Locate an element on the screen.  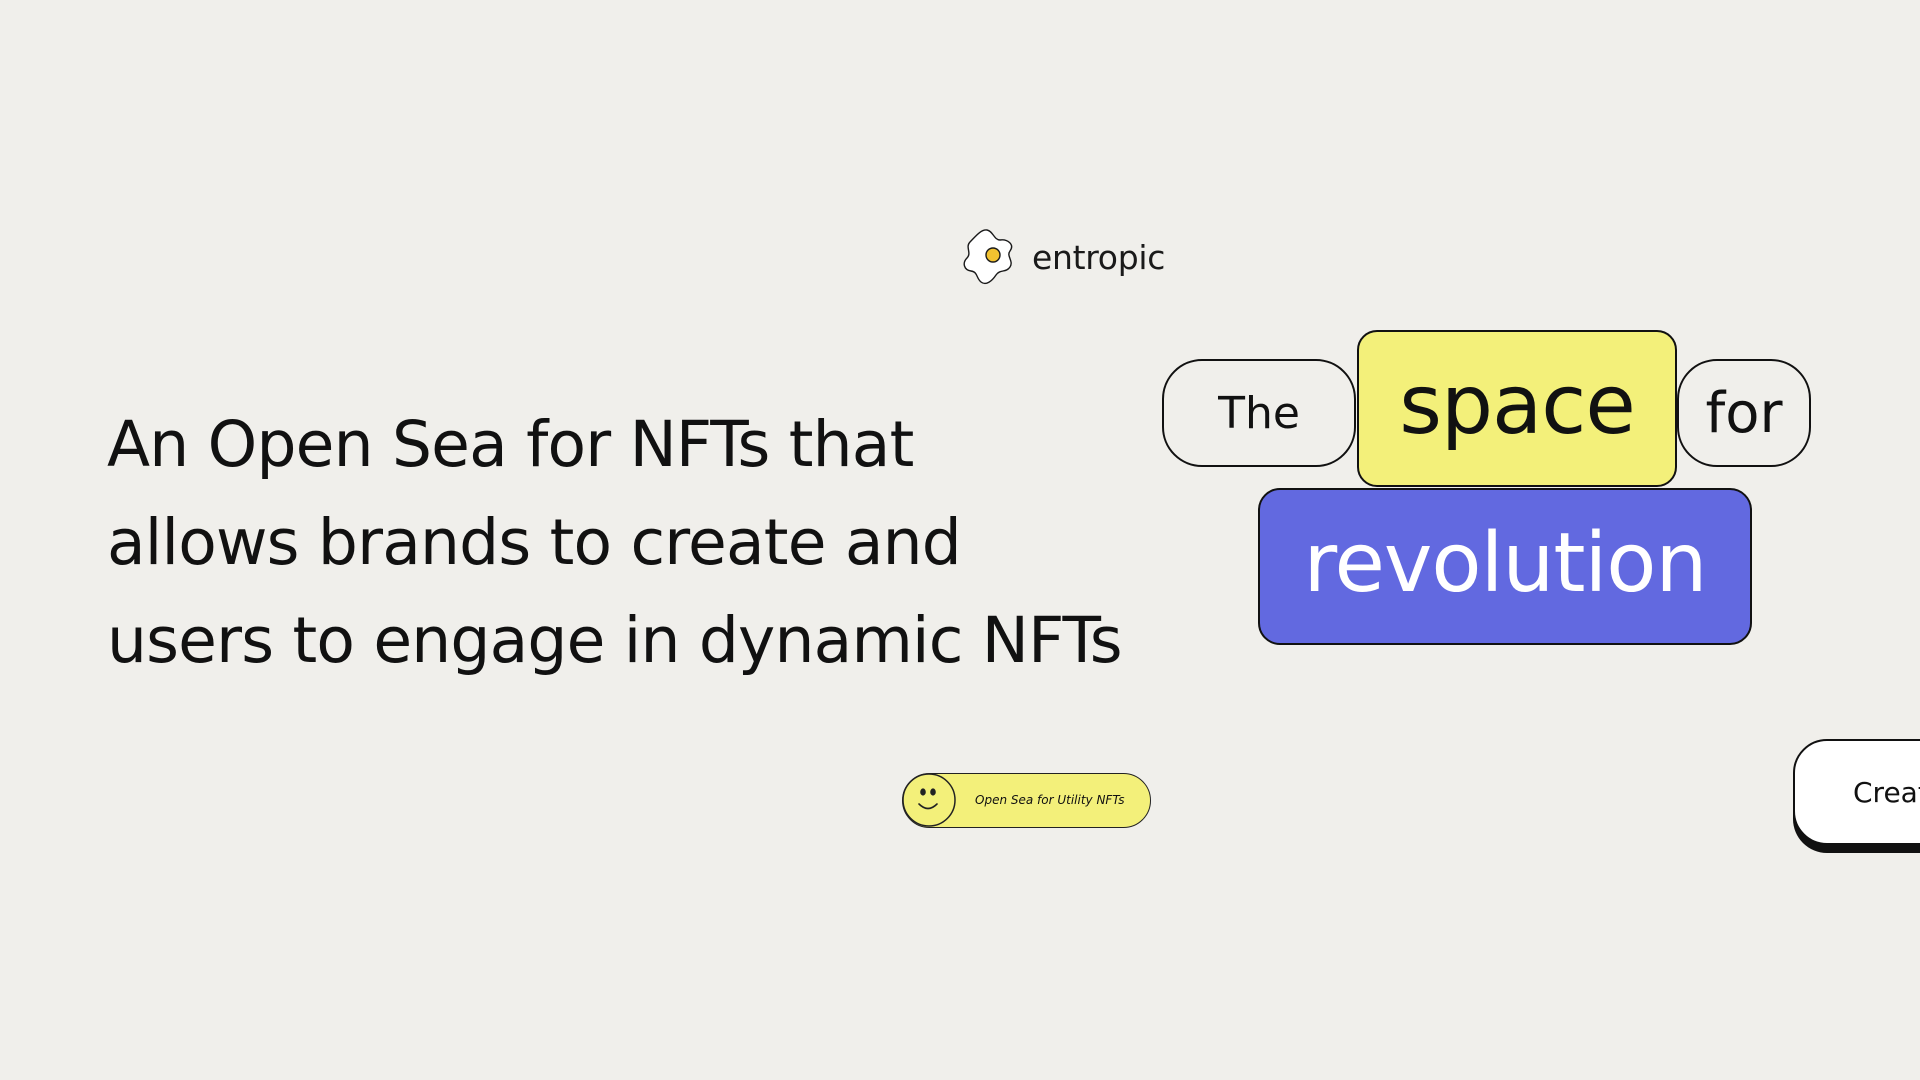
headline-line: users to engage in dynamic NFTs is located at coordinates (615, 640).